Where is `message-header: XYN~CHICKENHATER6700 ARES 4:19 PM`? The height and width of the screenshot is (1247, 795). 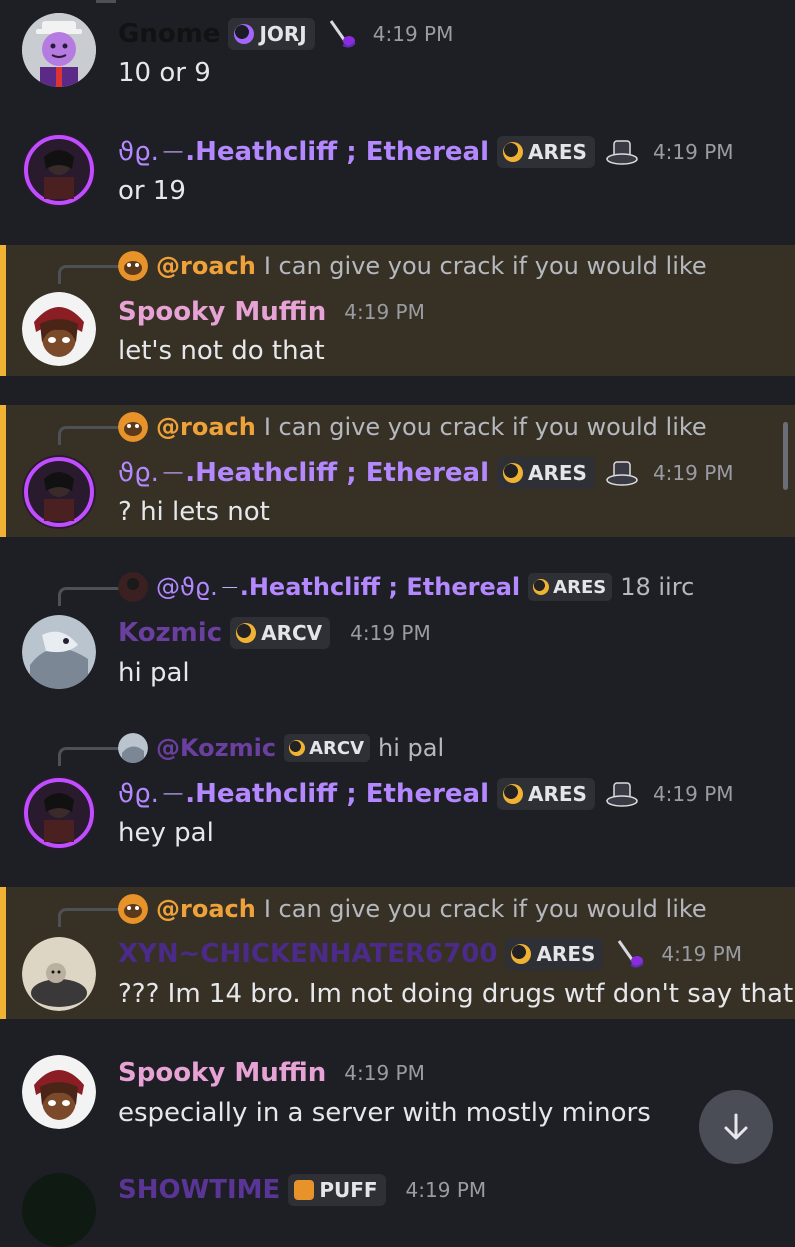 message-header: XYN~CHICKENHATER6700 ARES 4:19 PM is located at coordinates (430, 954).